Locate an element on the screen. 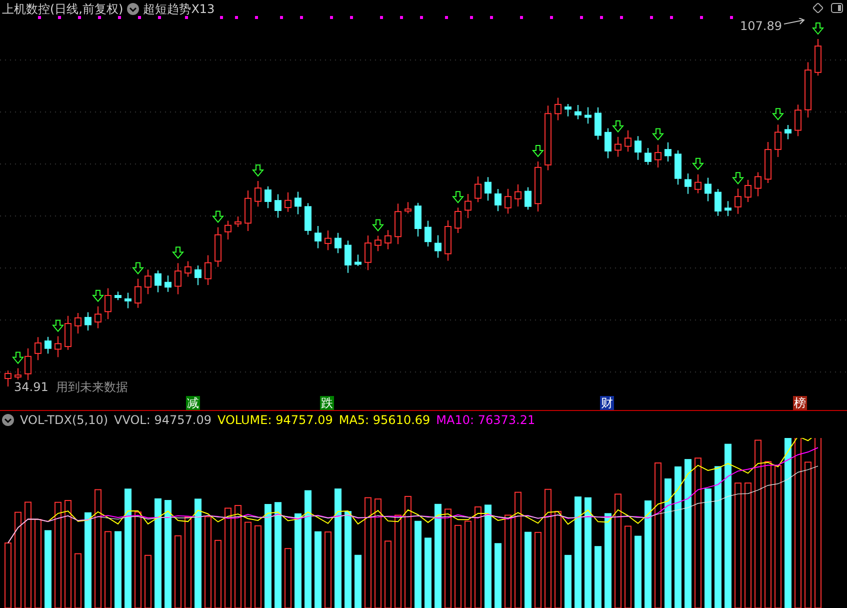 This screenshot has width=847, height=608. event-marker: 减 is located at coordinates (193, 403).